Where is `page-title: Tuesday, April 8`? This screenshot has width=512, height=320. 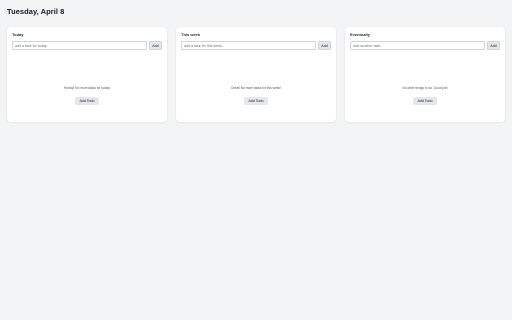 page-title: Tuesday, April 8 is located at coordinates (36, 11).